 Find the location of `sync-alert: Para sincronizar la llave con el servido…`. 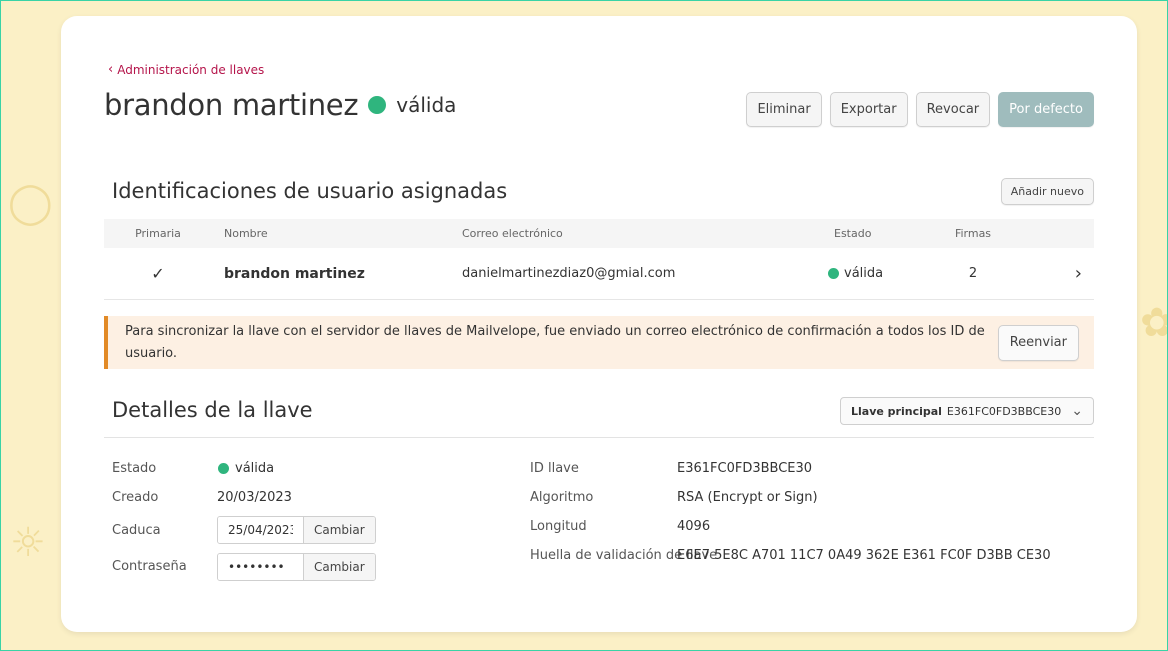

sync-alert: Para sincronizar la llave con el servido… is located at coordinates (599, 342).